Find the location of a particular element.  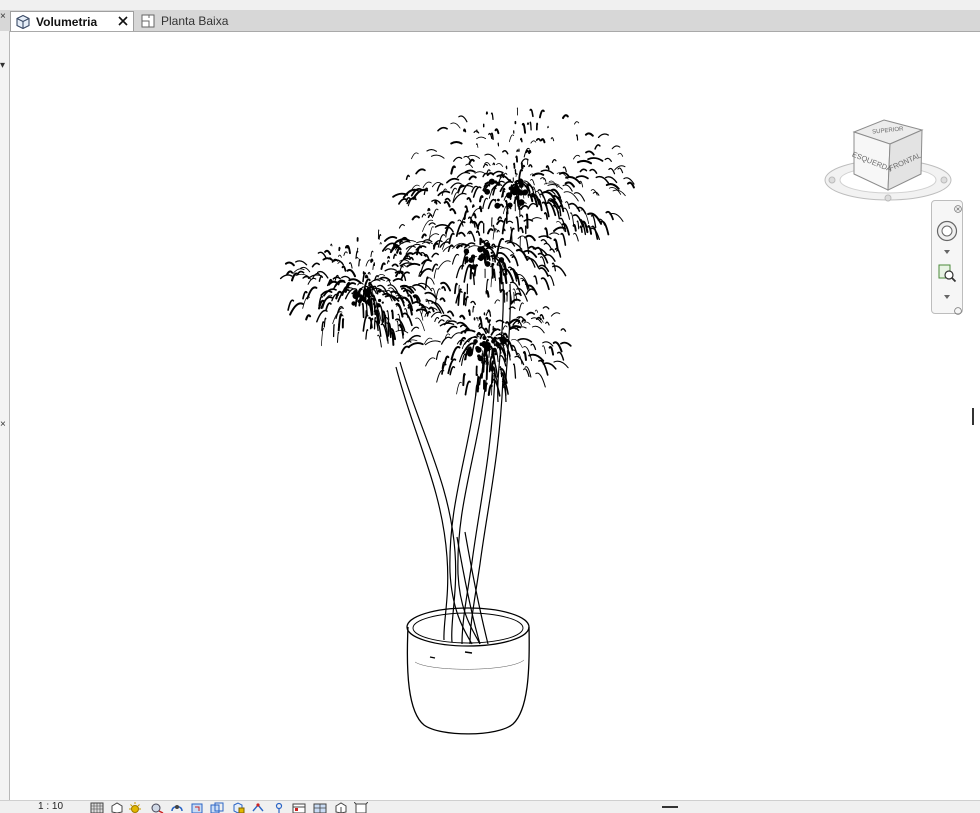

chevron-down-icon: ▾ is located at coordinates (2, 66).